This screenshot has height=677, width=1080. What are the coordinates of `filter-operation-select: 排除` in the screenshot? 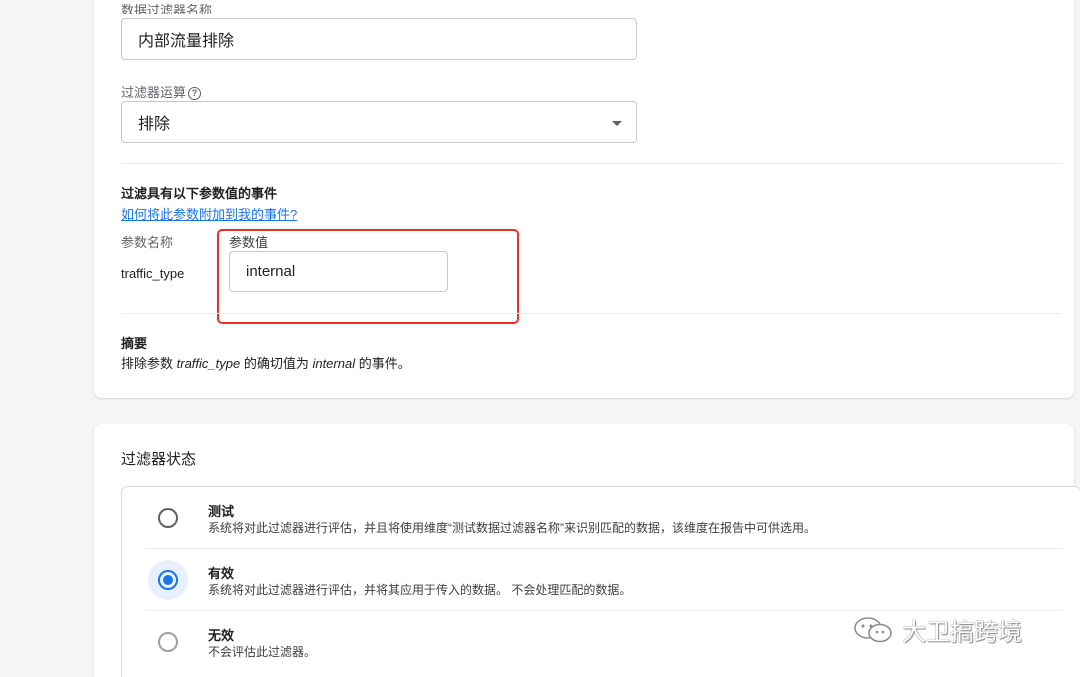 It's located at (379, 122).